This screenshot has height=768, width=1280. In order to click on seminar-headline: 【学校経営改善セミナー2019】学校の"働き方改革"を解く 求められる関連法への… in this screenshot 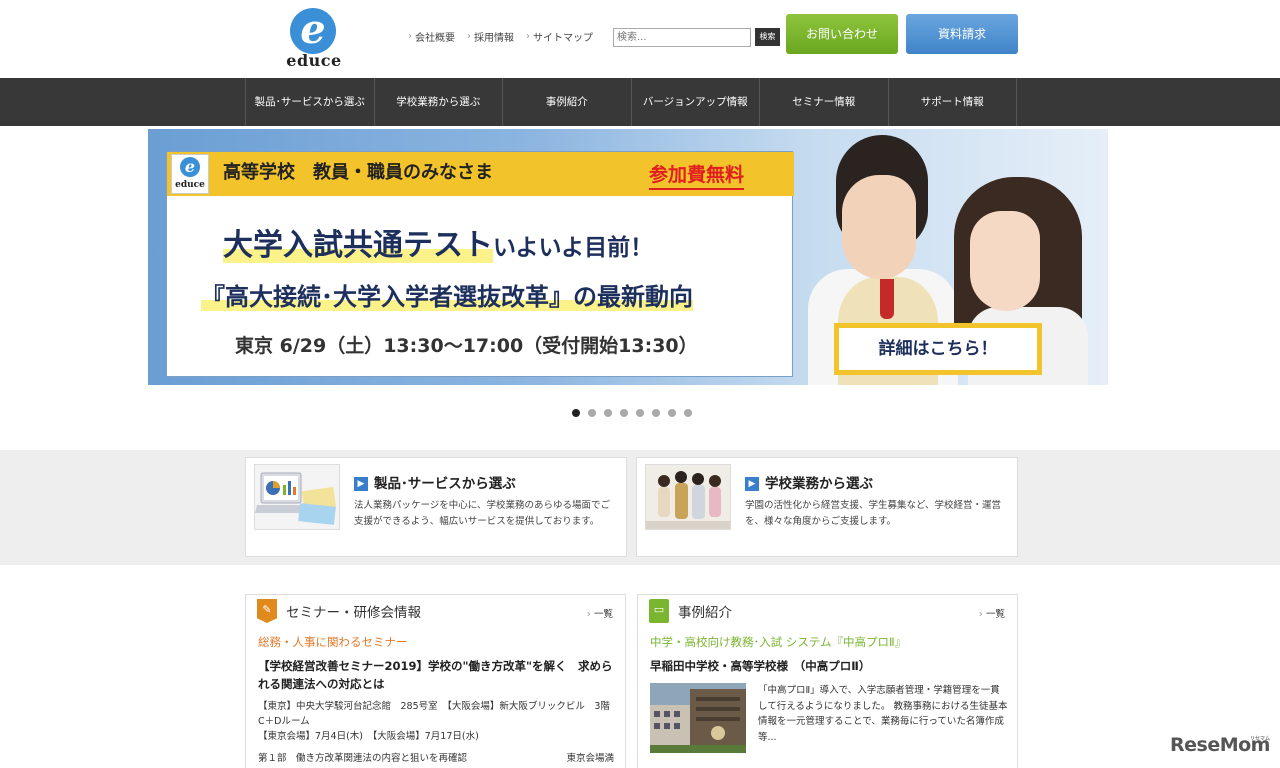, I will do `click(436, 675)`.